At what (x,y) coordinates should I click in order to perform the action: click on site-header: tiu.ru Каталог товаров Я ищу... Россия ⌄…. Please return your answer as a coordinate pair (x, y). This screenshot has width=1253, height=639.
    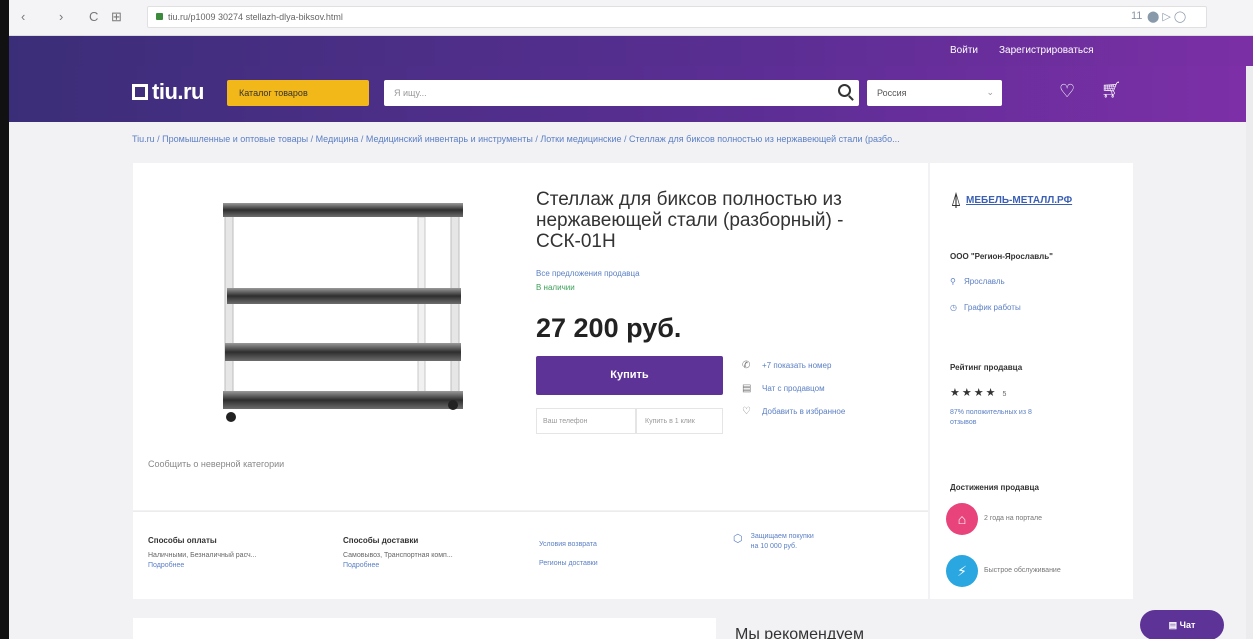
    Looking at the image, I should click on (631, 94).